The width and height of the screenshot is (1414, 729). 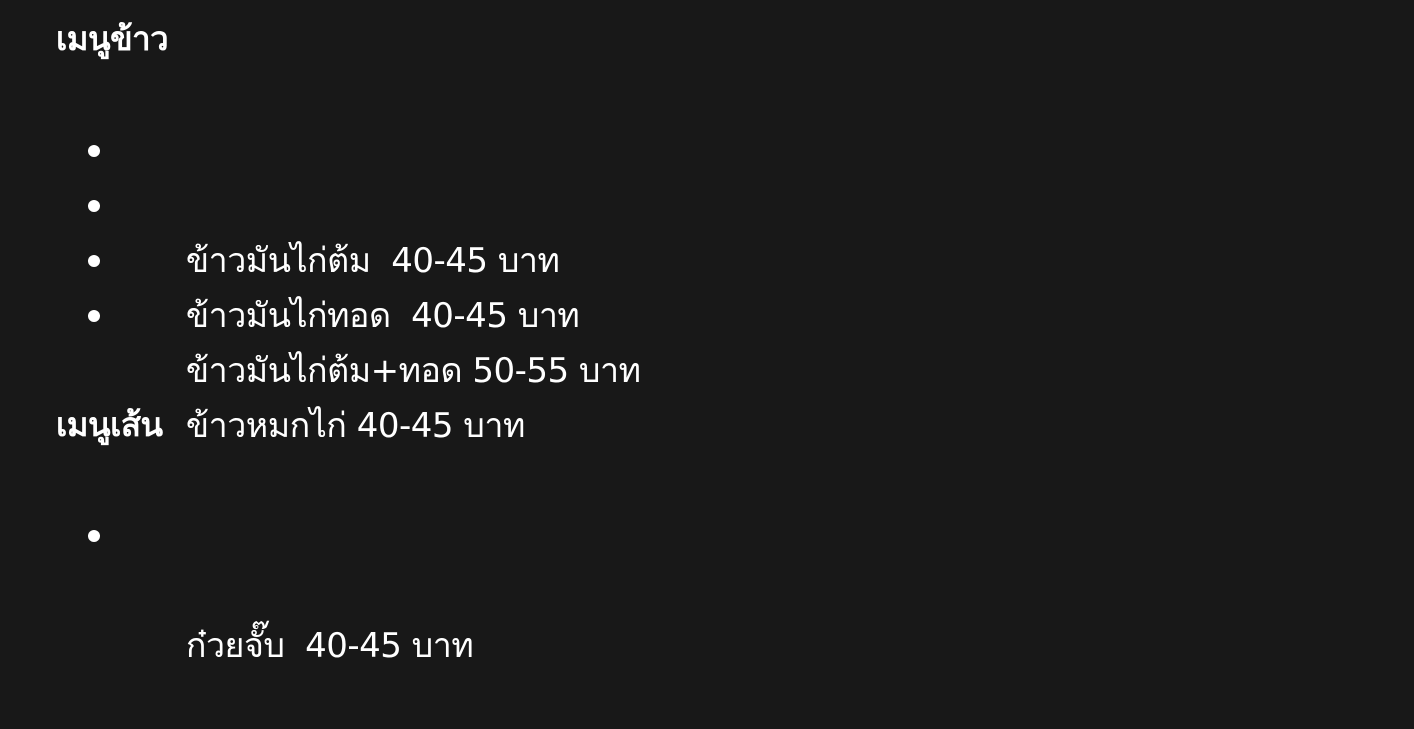 I want to click on list-item: ข้าวมันไก่ต้ม 40-45 บาท, so click(x=363, y=202).